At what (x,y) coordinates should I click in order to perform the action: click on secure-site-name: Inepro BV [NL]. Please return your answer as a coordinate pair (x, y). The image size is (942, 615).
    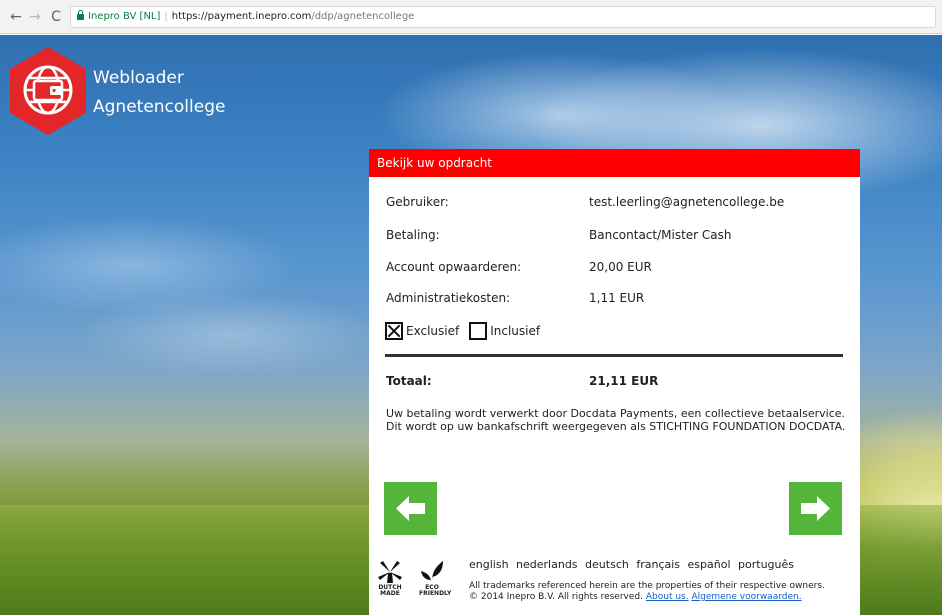
    Looking at the image, I should click on (124, 16).